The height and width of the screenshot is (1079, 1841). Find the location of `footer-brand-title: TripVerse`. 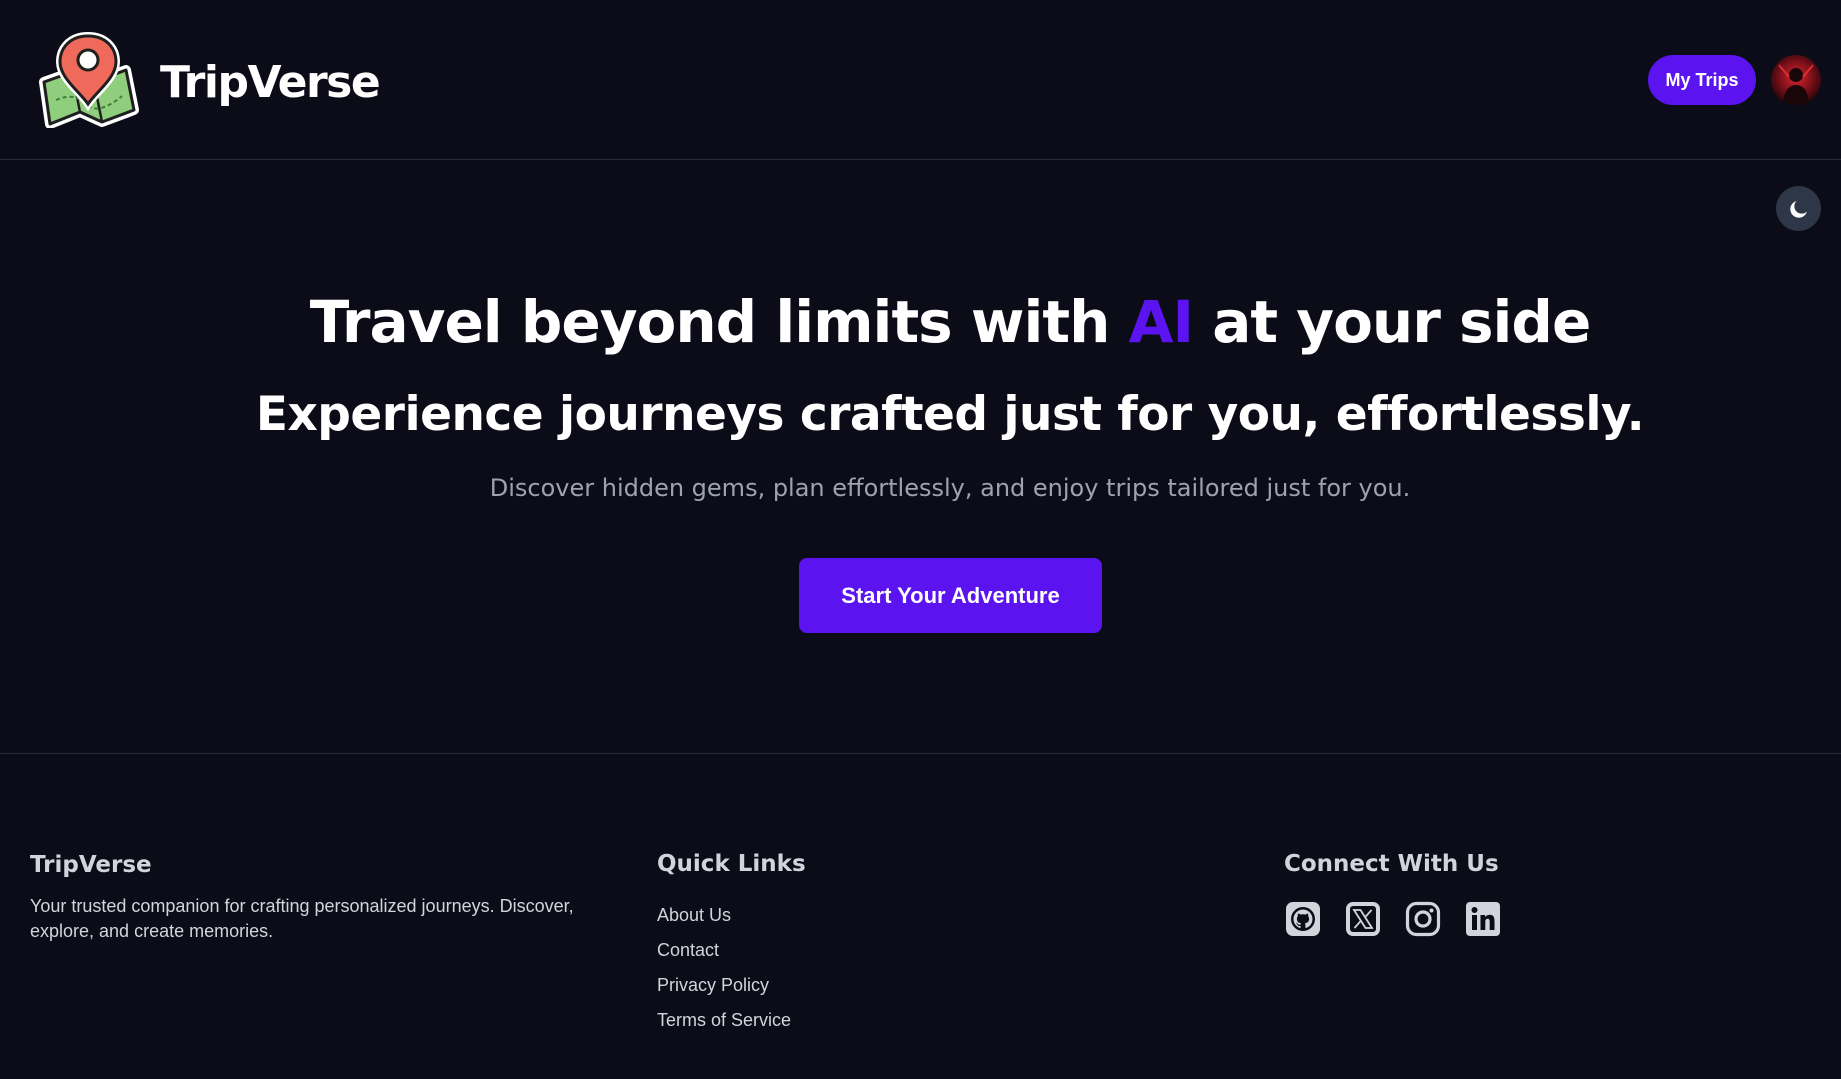

footer-brand-title: TripVerse is located at coordinates (91, 865).